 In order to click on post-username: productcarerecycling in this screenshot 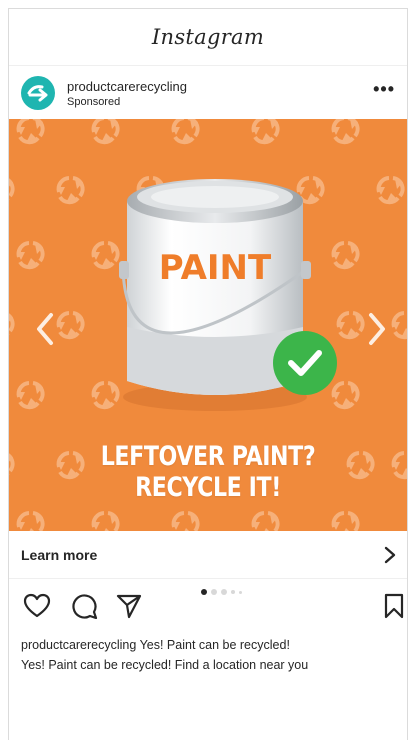, I will do `click(220, 86)`.